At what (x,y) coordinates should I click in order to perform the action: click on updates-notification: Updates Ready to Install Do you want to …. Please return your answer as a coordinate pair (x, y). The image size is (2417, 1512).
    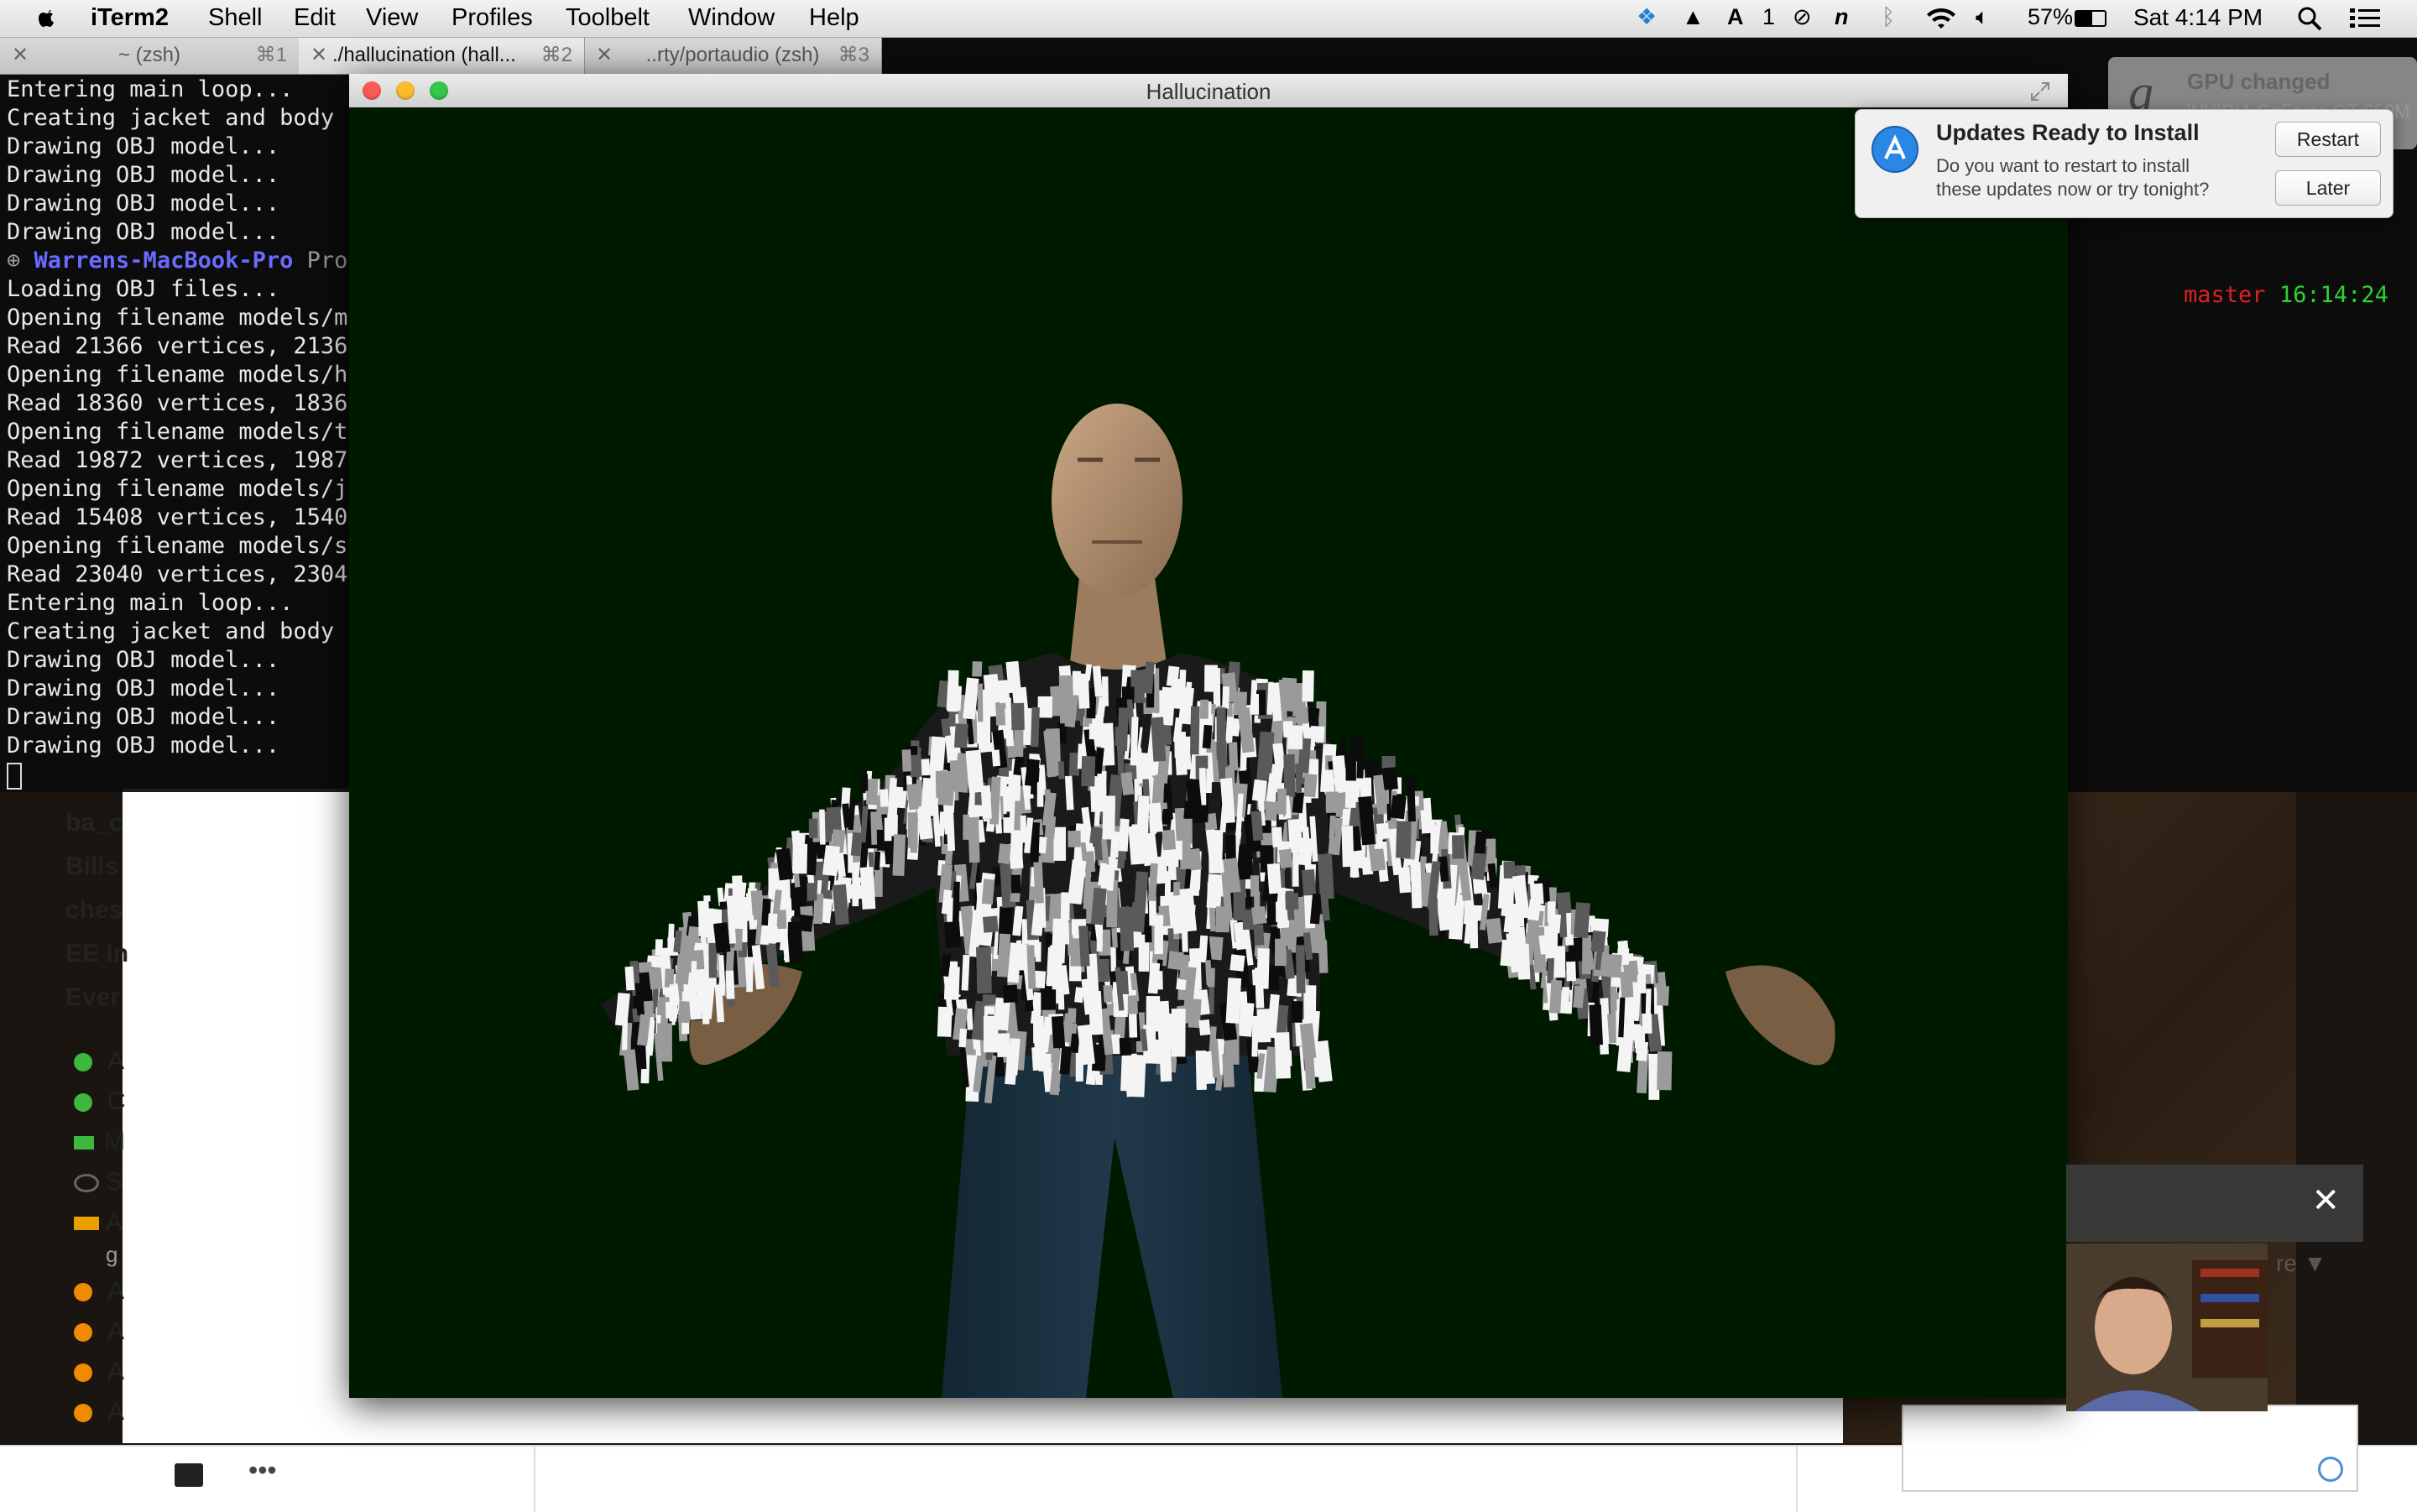
    Looking at the image, I should click on (2124, 163).